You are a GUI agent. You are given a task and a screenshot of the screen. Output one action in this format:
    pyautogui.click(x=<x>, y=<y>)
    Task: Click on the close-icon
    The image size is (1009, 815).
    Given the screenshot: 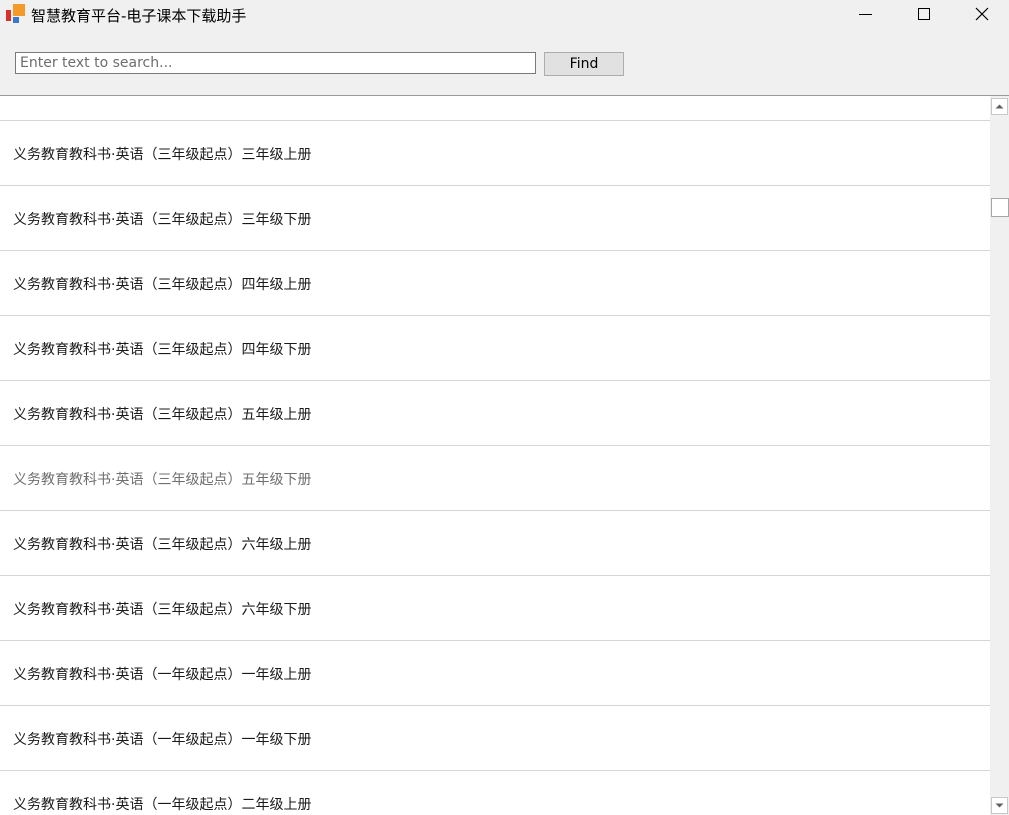 What is the action you would take?
    pyautogui.click(x=982, y=14)
    